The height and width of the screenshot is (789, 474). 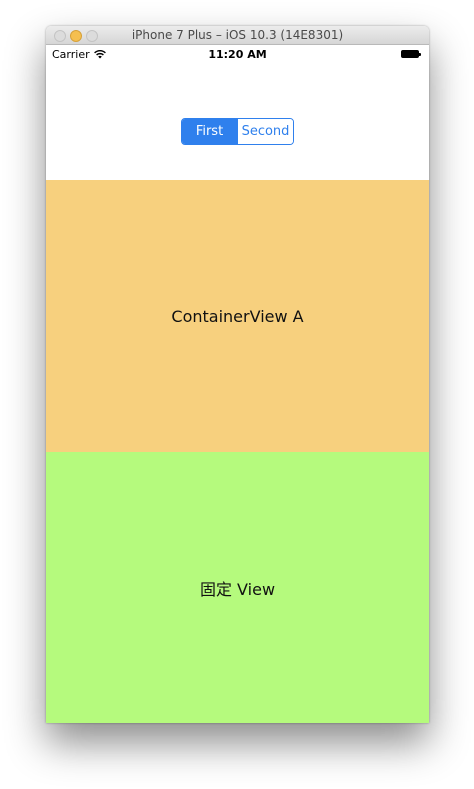 I want to click on status-time: 11:20 AM, so click(x=237, y=54).